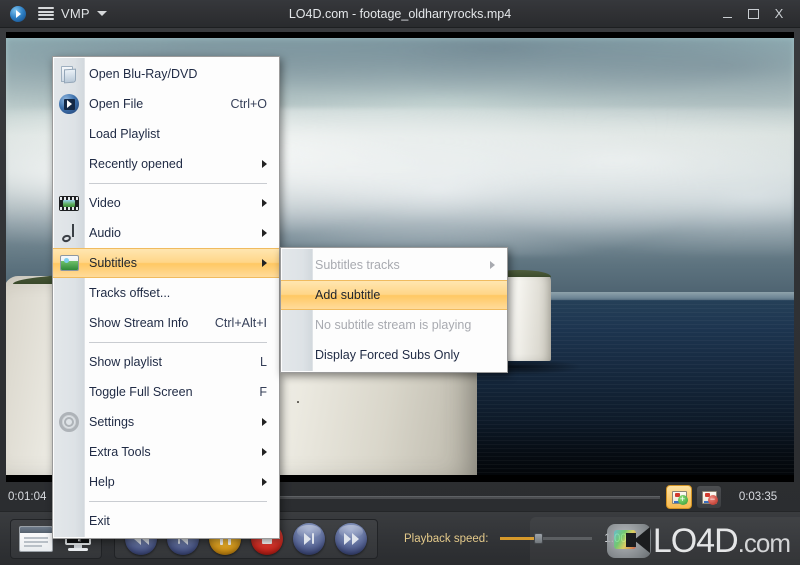 The image size is (800, 565). Describe the element at coordinates (446, 538) in the screenshot. I see `playback-speed-label: Playback speed:` at that location.